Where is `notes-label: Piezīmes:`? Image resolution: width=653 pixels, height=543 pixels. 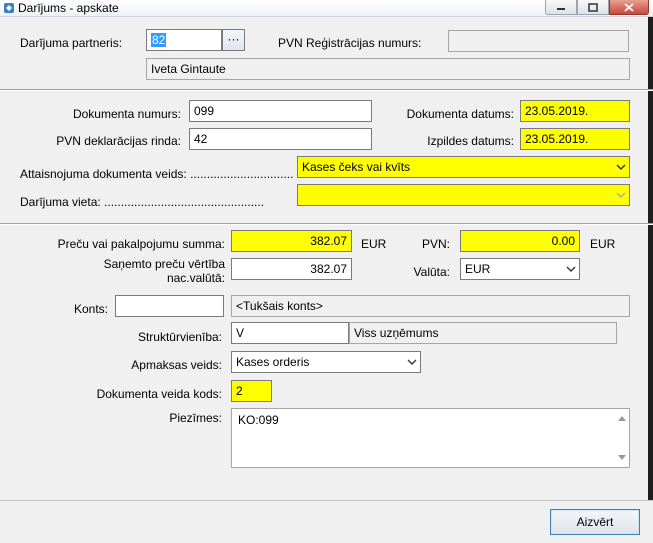
notes-label: Piezīmes: is located at coordinates (195, 418).